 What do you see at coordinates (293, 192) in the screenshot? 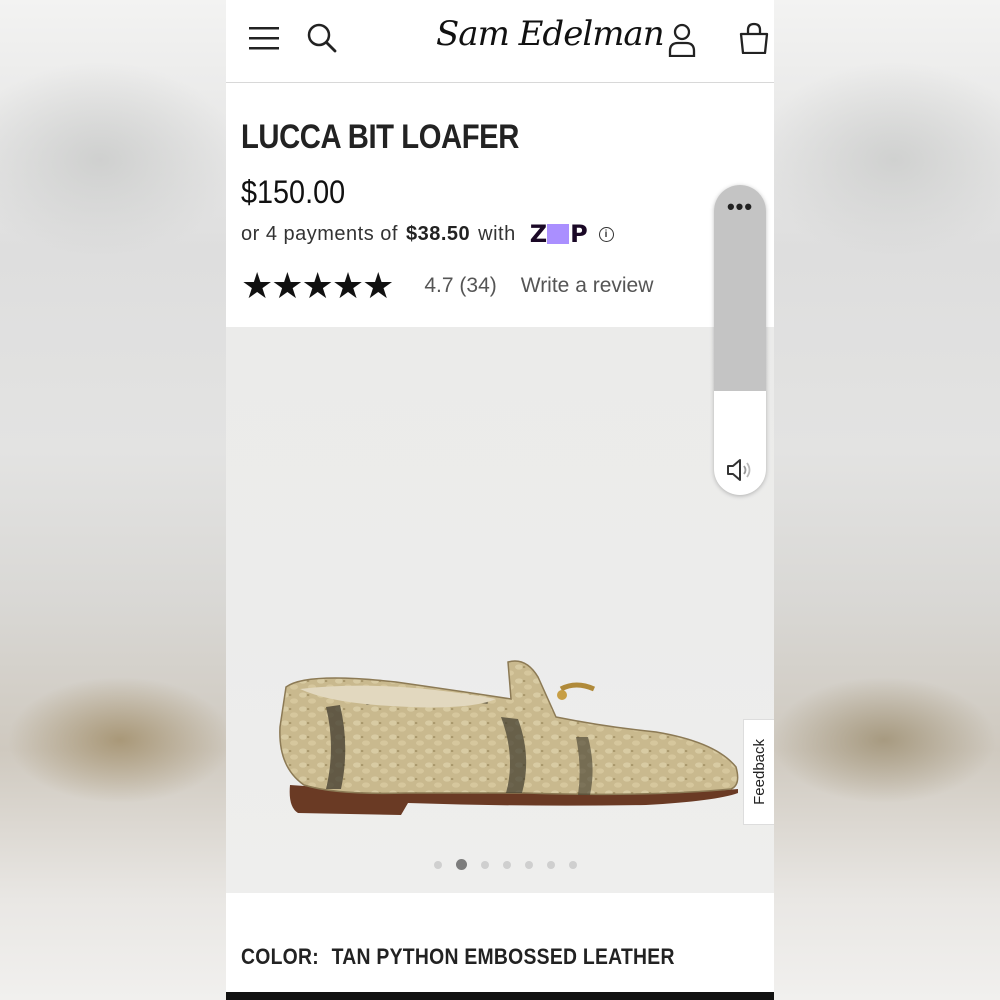
I see `product-price: $150.00` at bounding box center [293, 192].